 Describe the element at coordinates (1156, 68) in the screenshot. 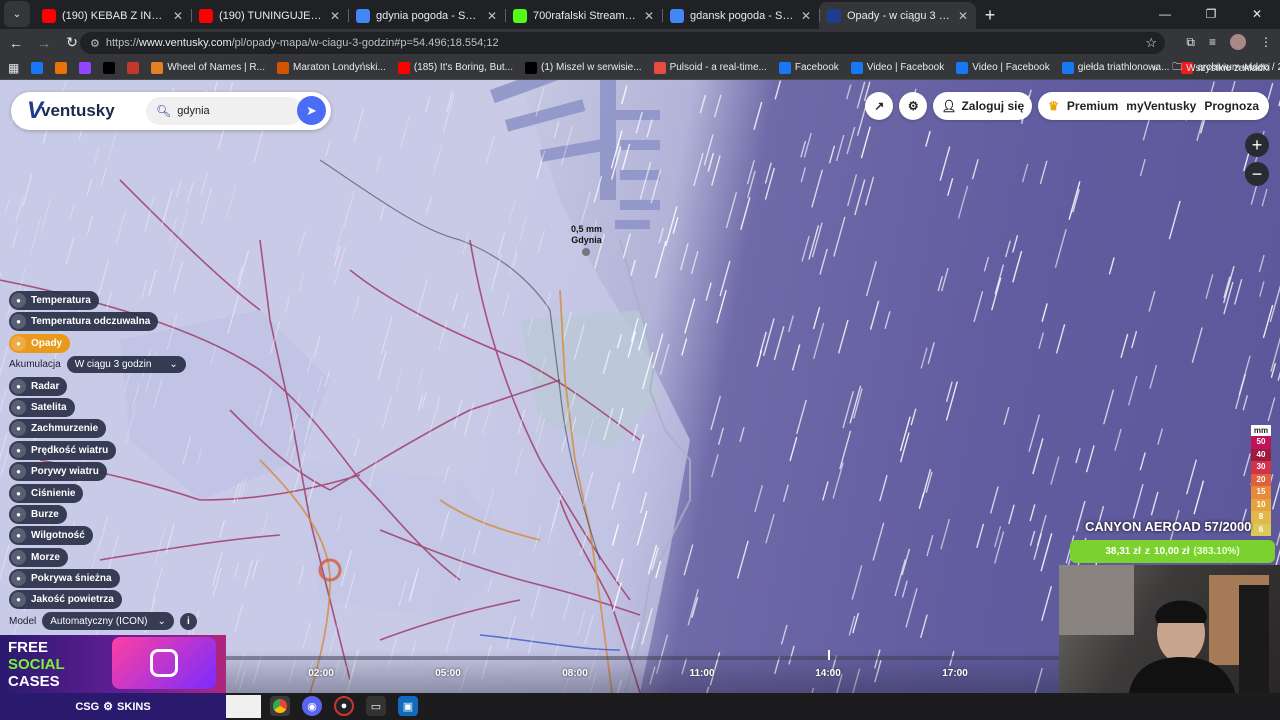

I see `bookmarks-overflow-icon: »` at that location.